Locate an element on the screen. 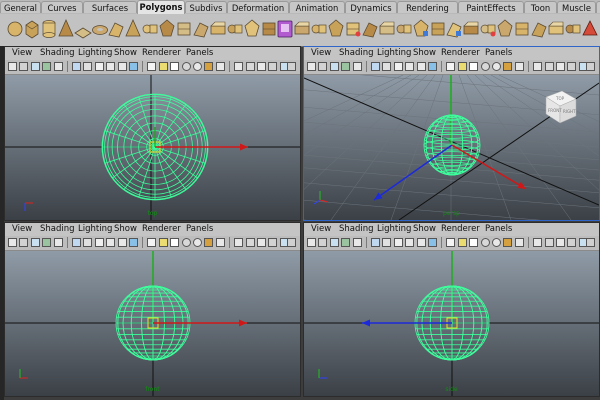 This screenshot has width=600, height=400. shelf-tab-animation: Animation is located at coordinates (317, 7).